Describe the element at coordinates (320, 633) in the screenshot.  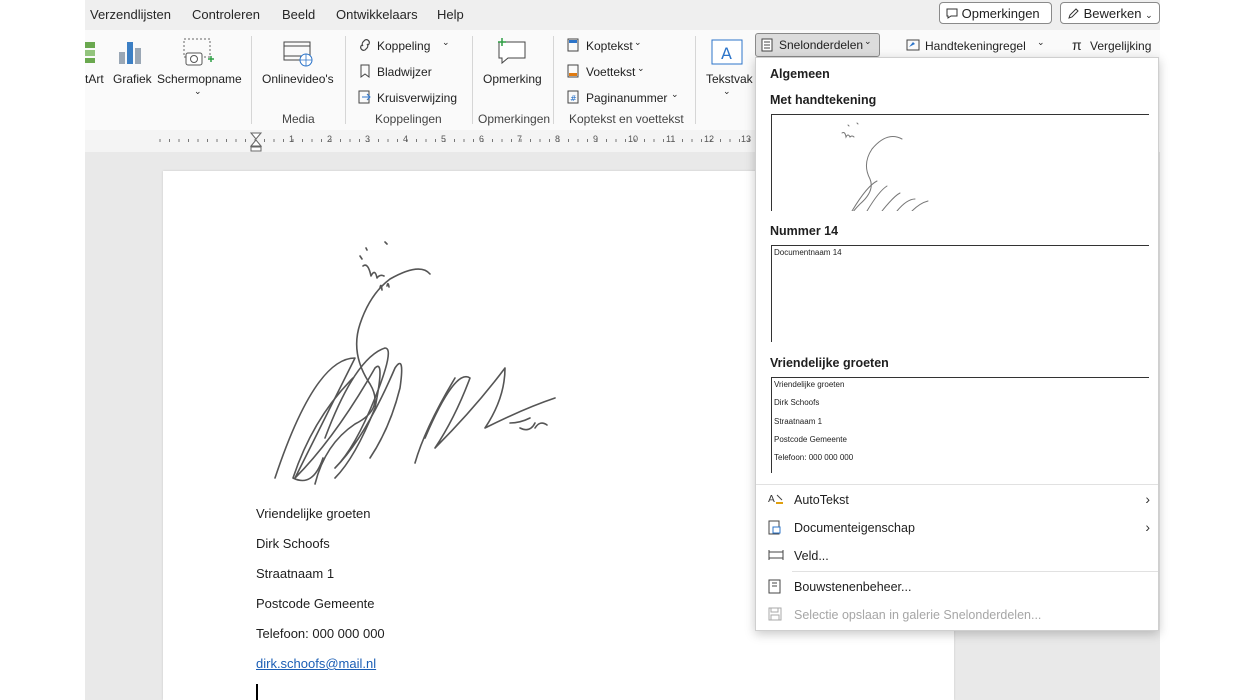
I see `document-line: Telefoon: 000 000 000` at that location.